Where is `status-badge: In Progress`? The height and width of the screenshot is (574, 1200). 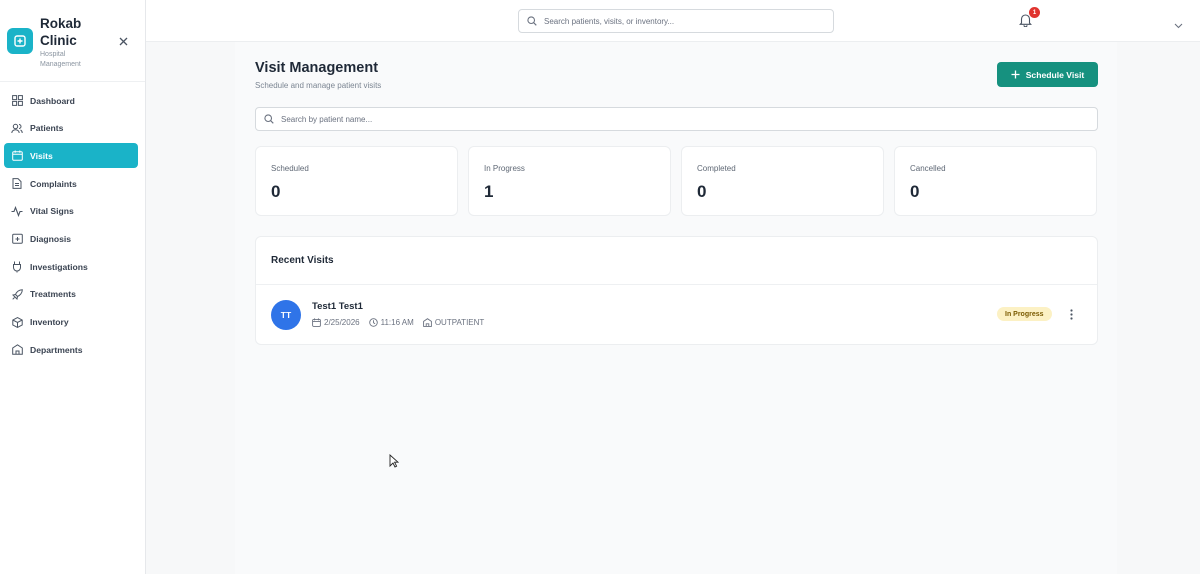
status-badge: In Progress is located at coordinates (1024, 314).